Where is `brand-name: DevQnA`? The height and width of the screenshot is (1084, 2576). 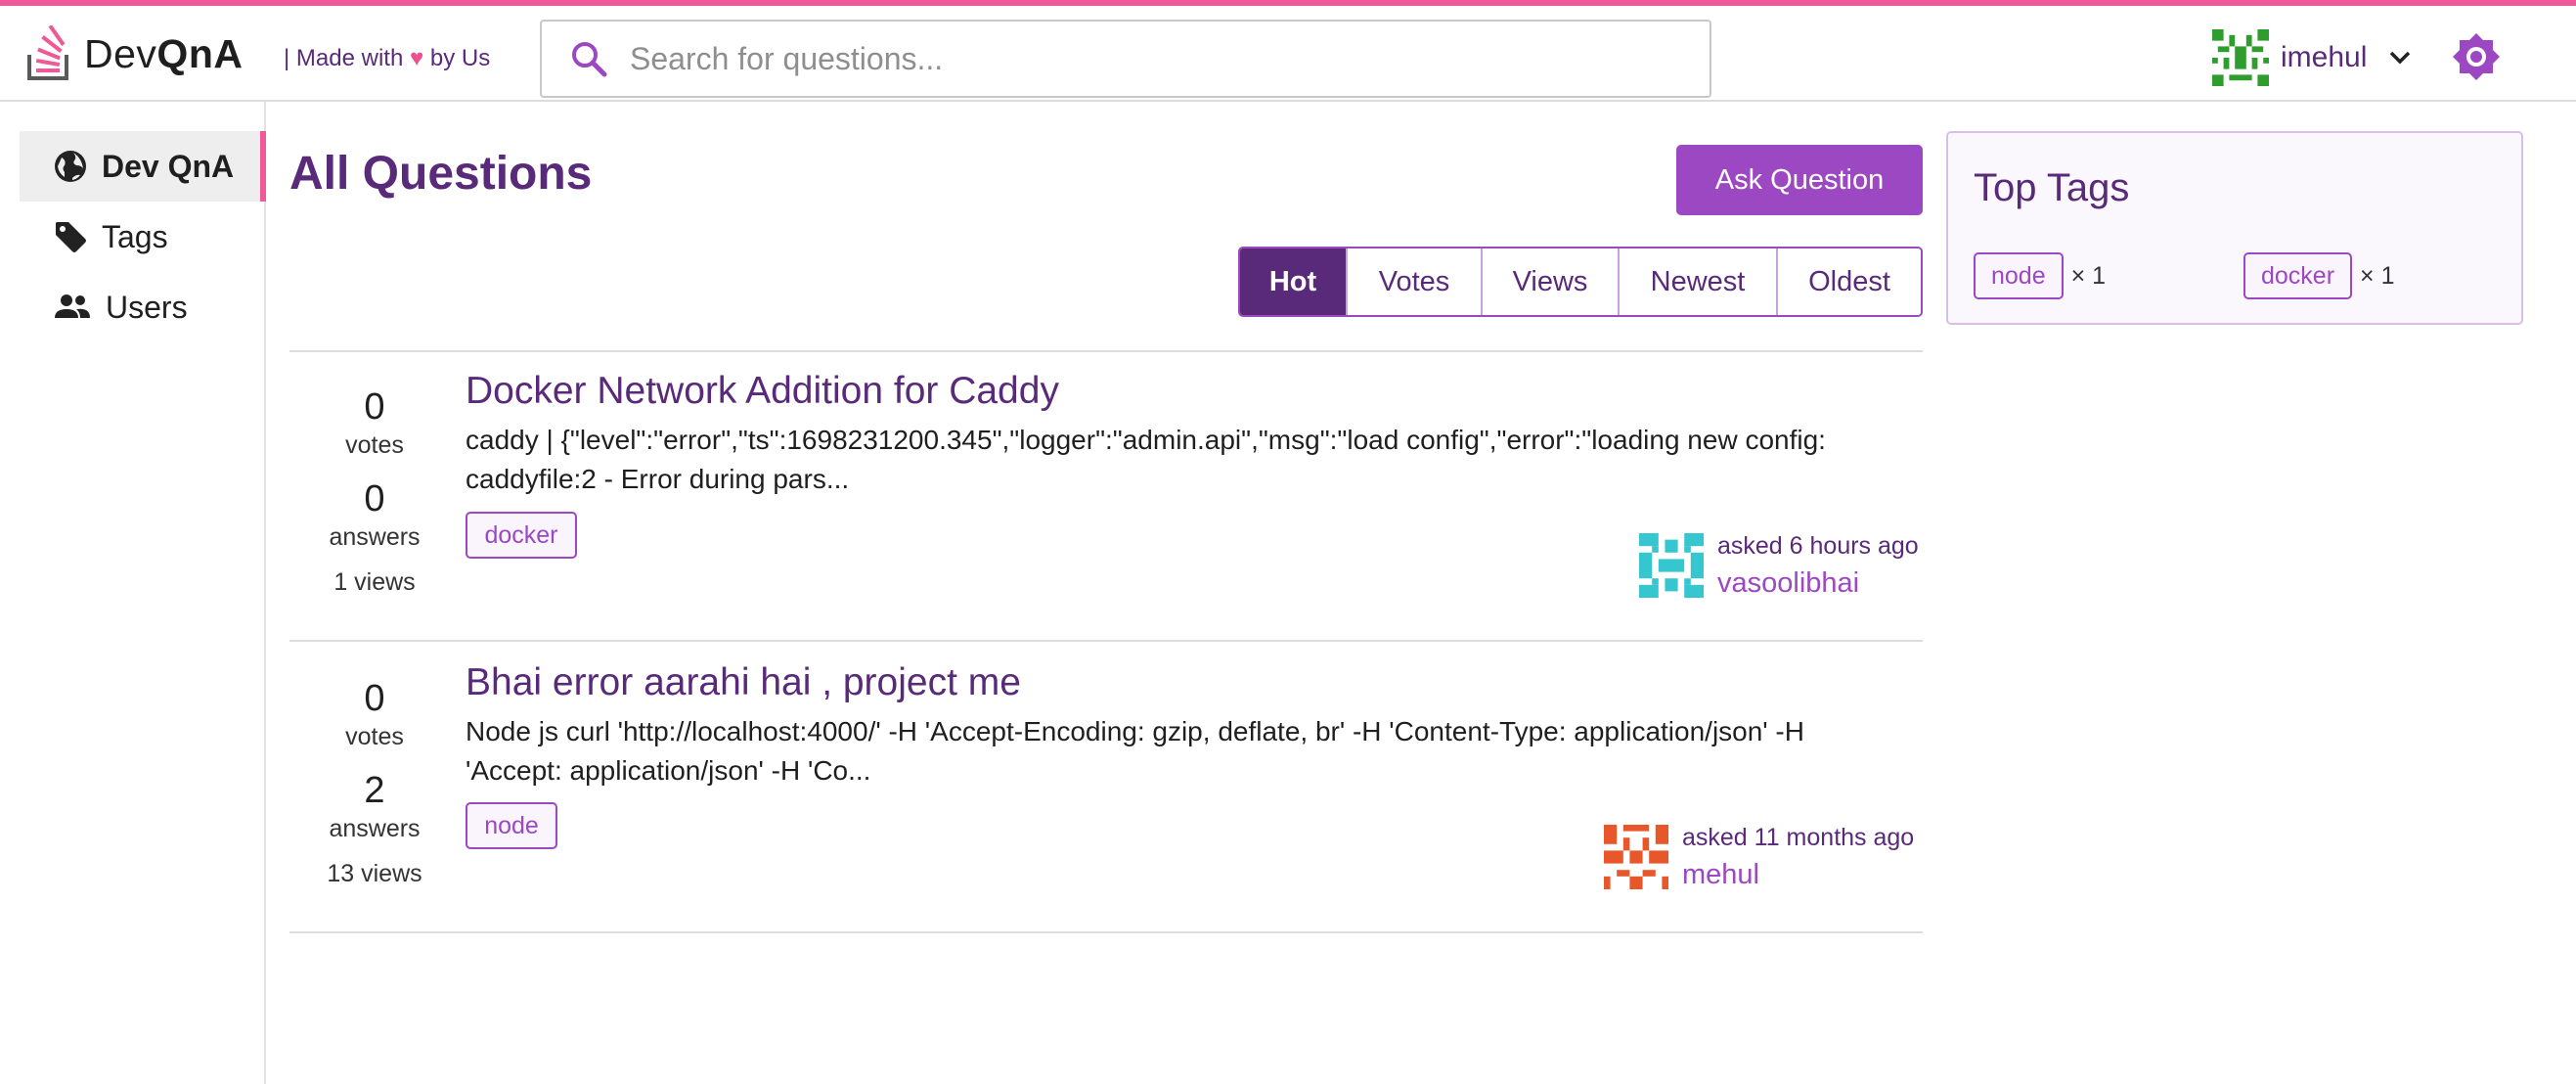 brand-name: DevQnA is located at coordinates (163, 54).